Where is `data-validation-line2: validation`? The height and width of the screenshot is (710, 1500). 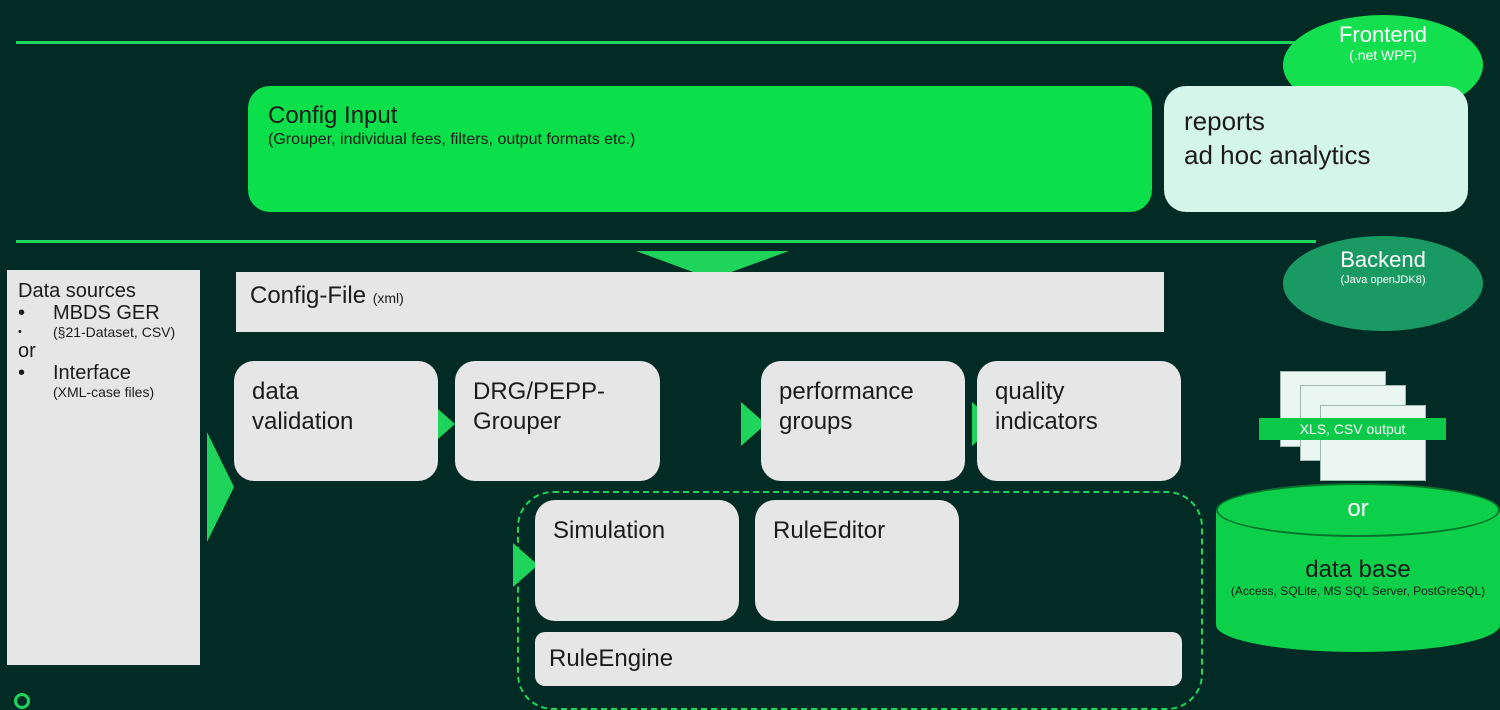 data-validation-line2: validation is located at coordinates (303, 421).